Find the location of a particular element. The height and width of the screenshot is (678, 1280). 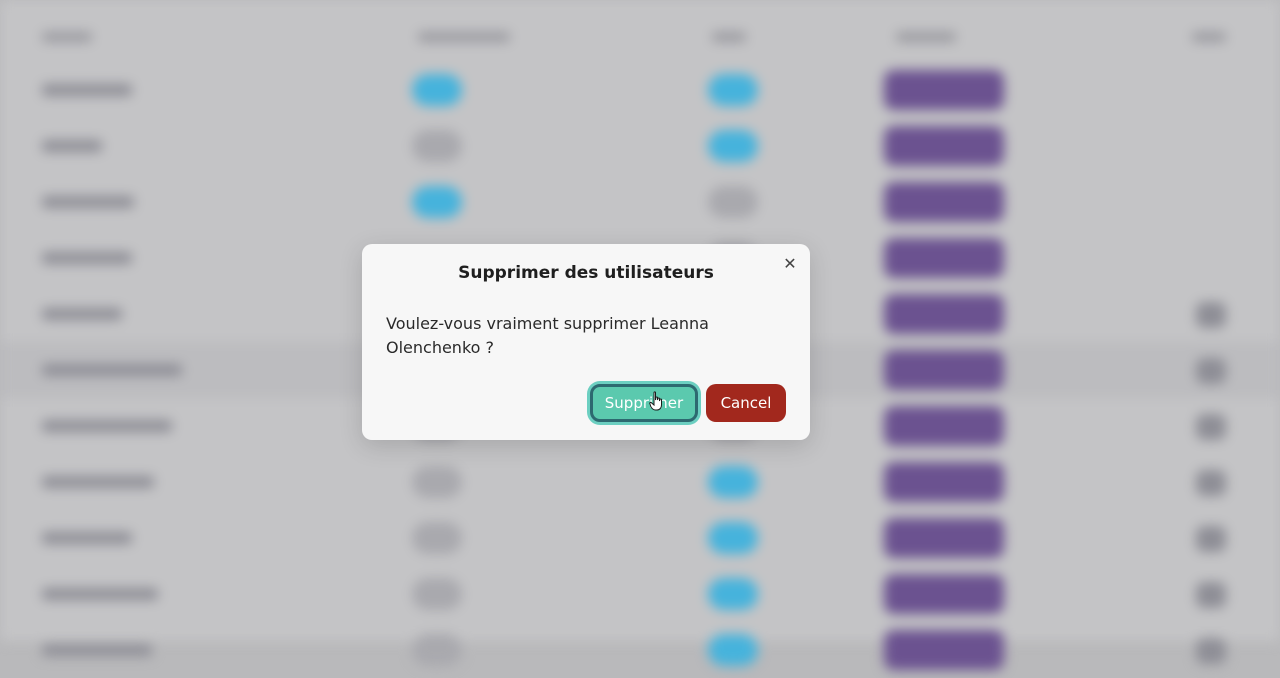

table-header is located at coordinates (640, 38).